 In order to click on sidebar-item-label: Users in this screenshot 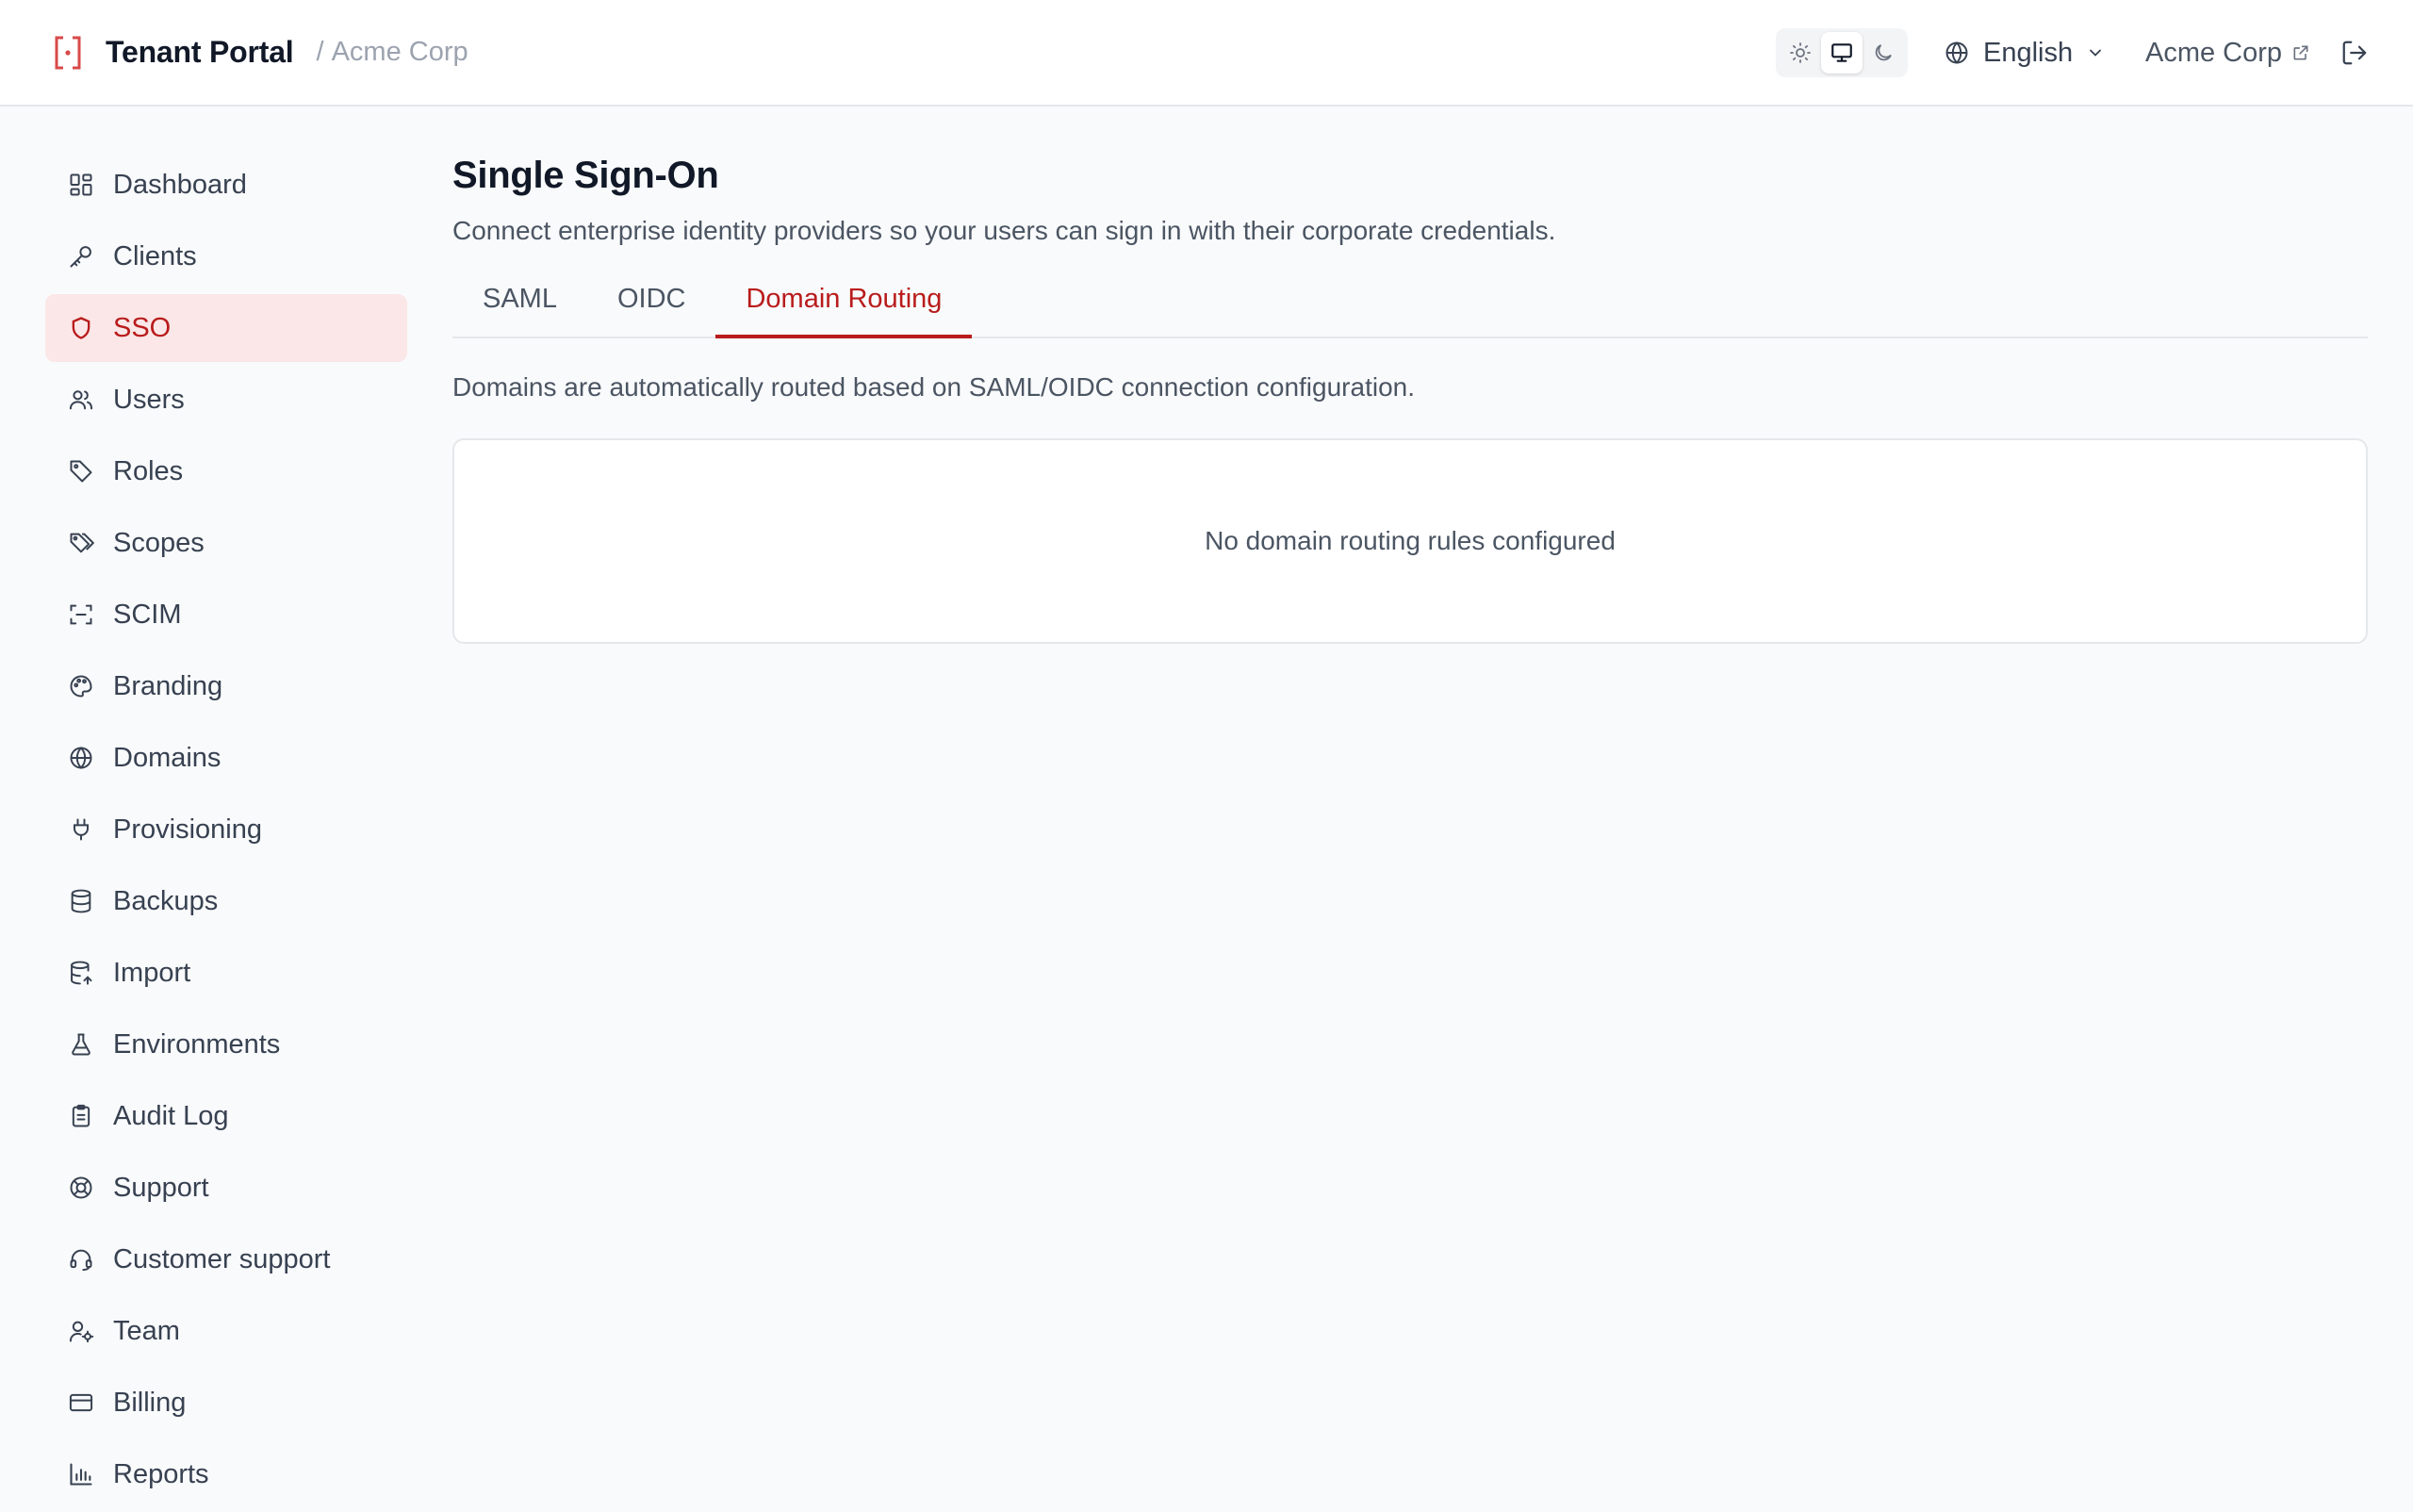, I will do `click(149, 399)`.